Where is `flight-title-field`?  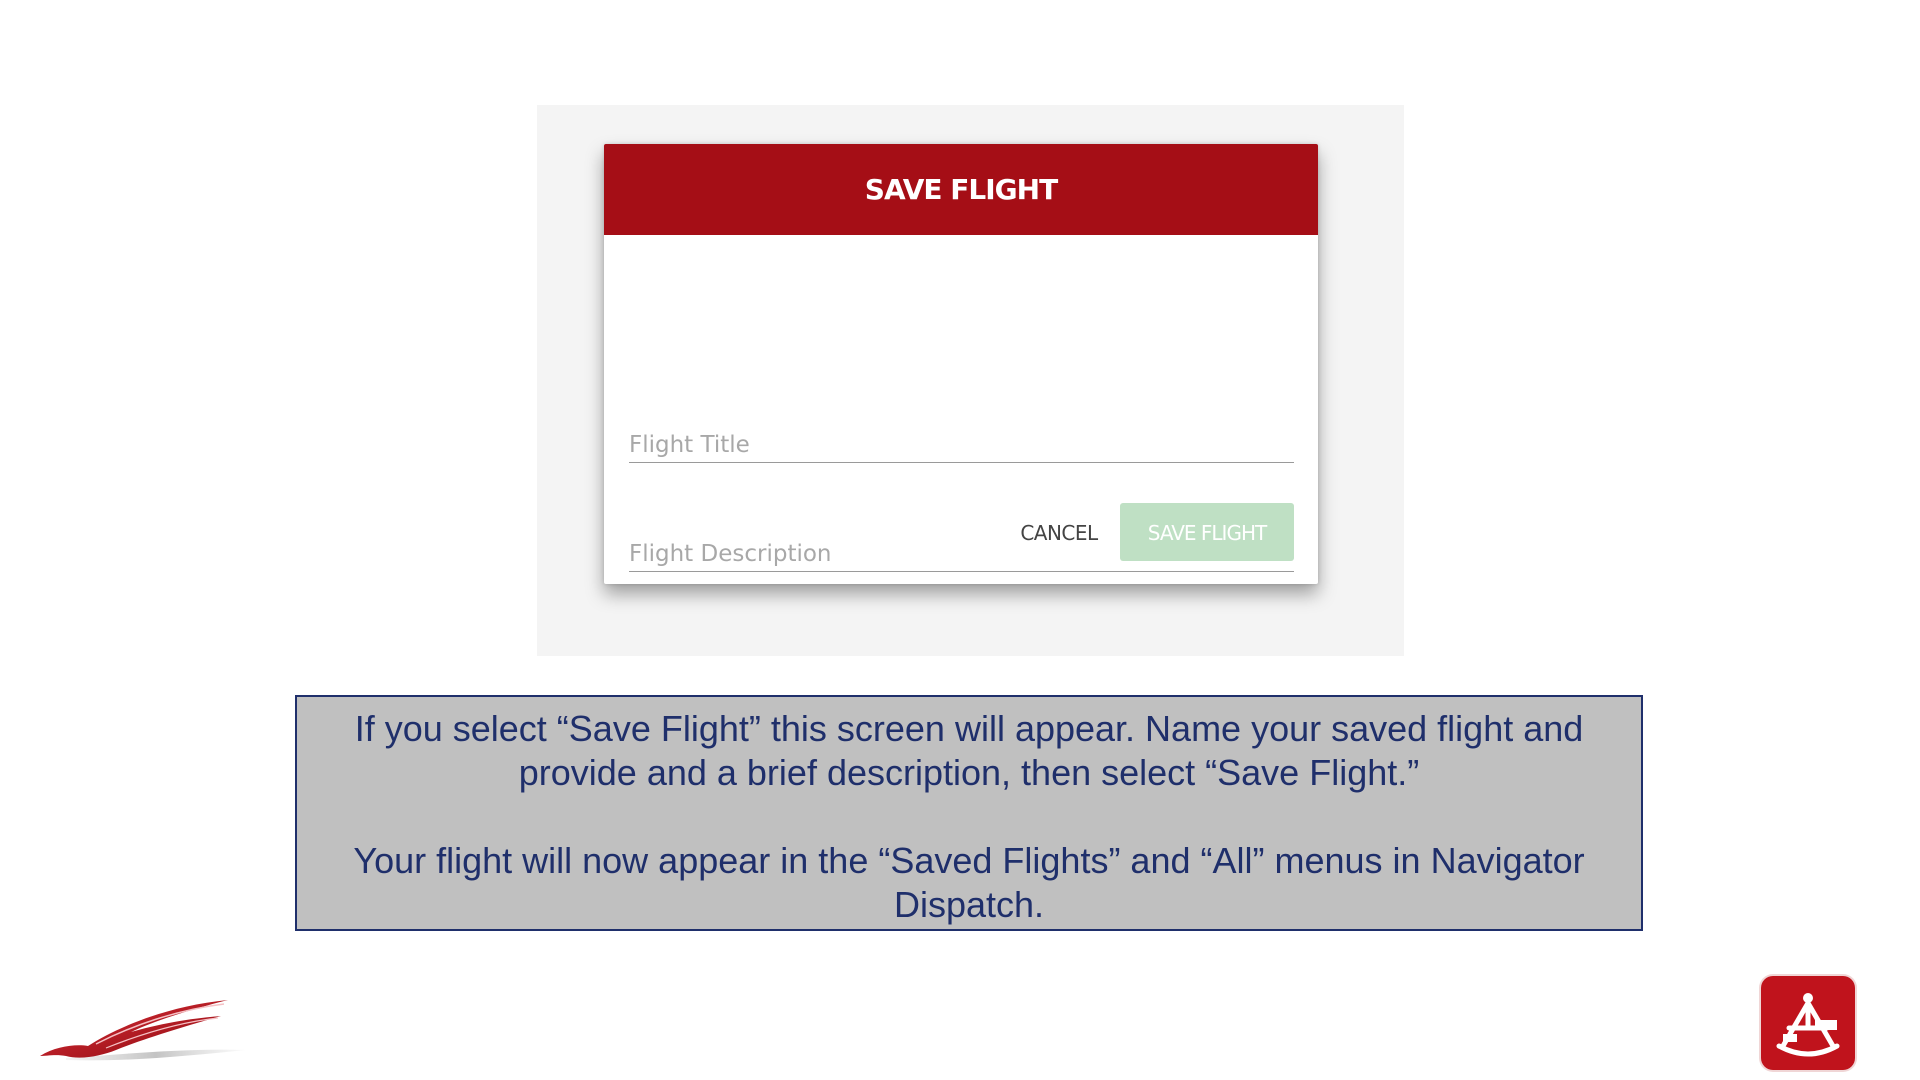 flight-title-field is located at coordinates (961, 442).